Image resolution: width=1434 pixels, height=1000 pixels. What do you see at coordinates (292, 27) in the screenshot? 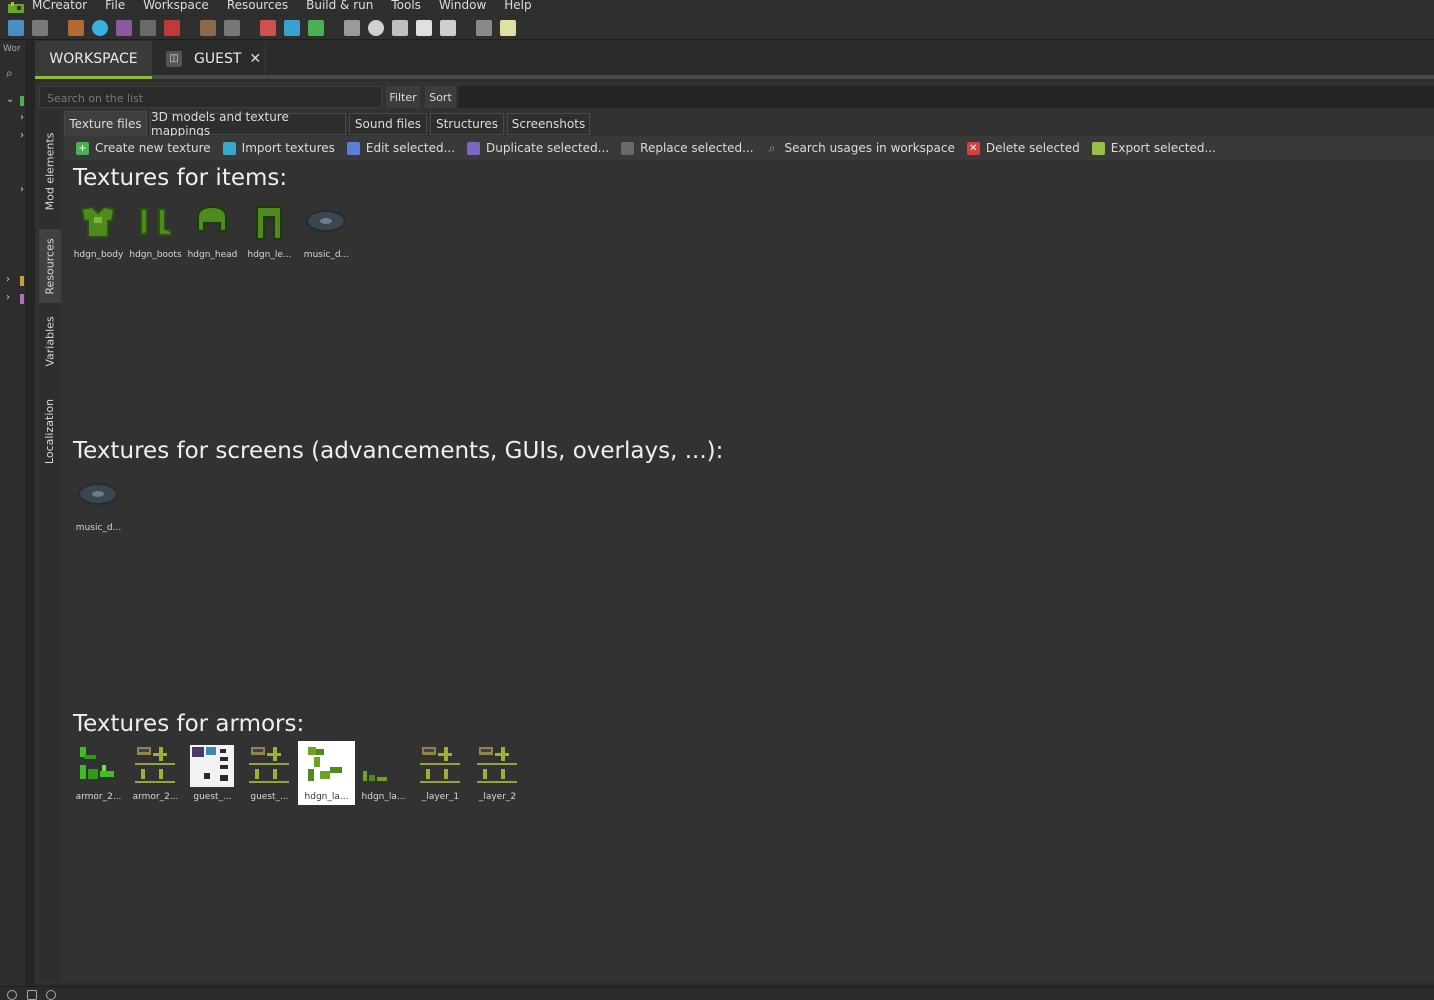
I see `item-grid-icon` at bounding box center [292, 27].